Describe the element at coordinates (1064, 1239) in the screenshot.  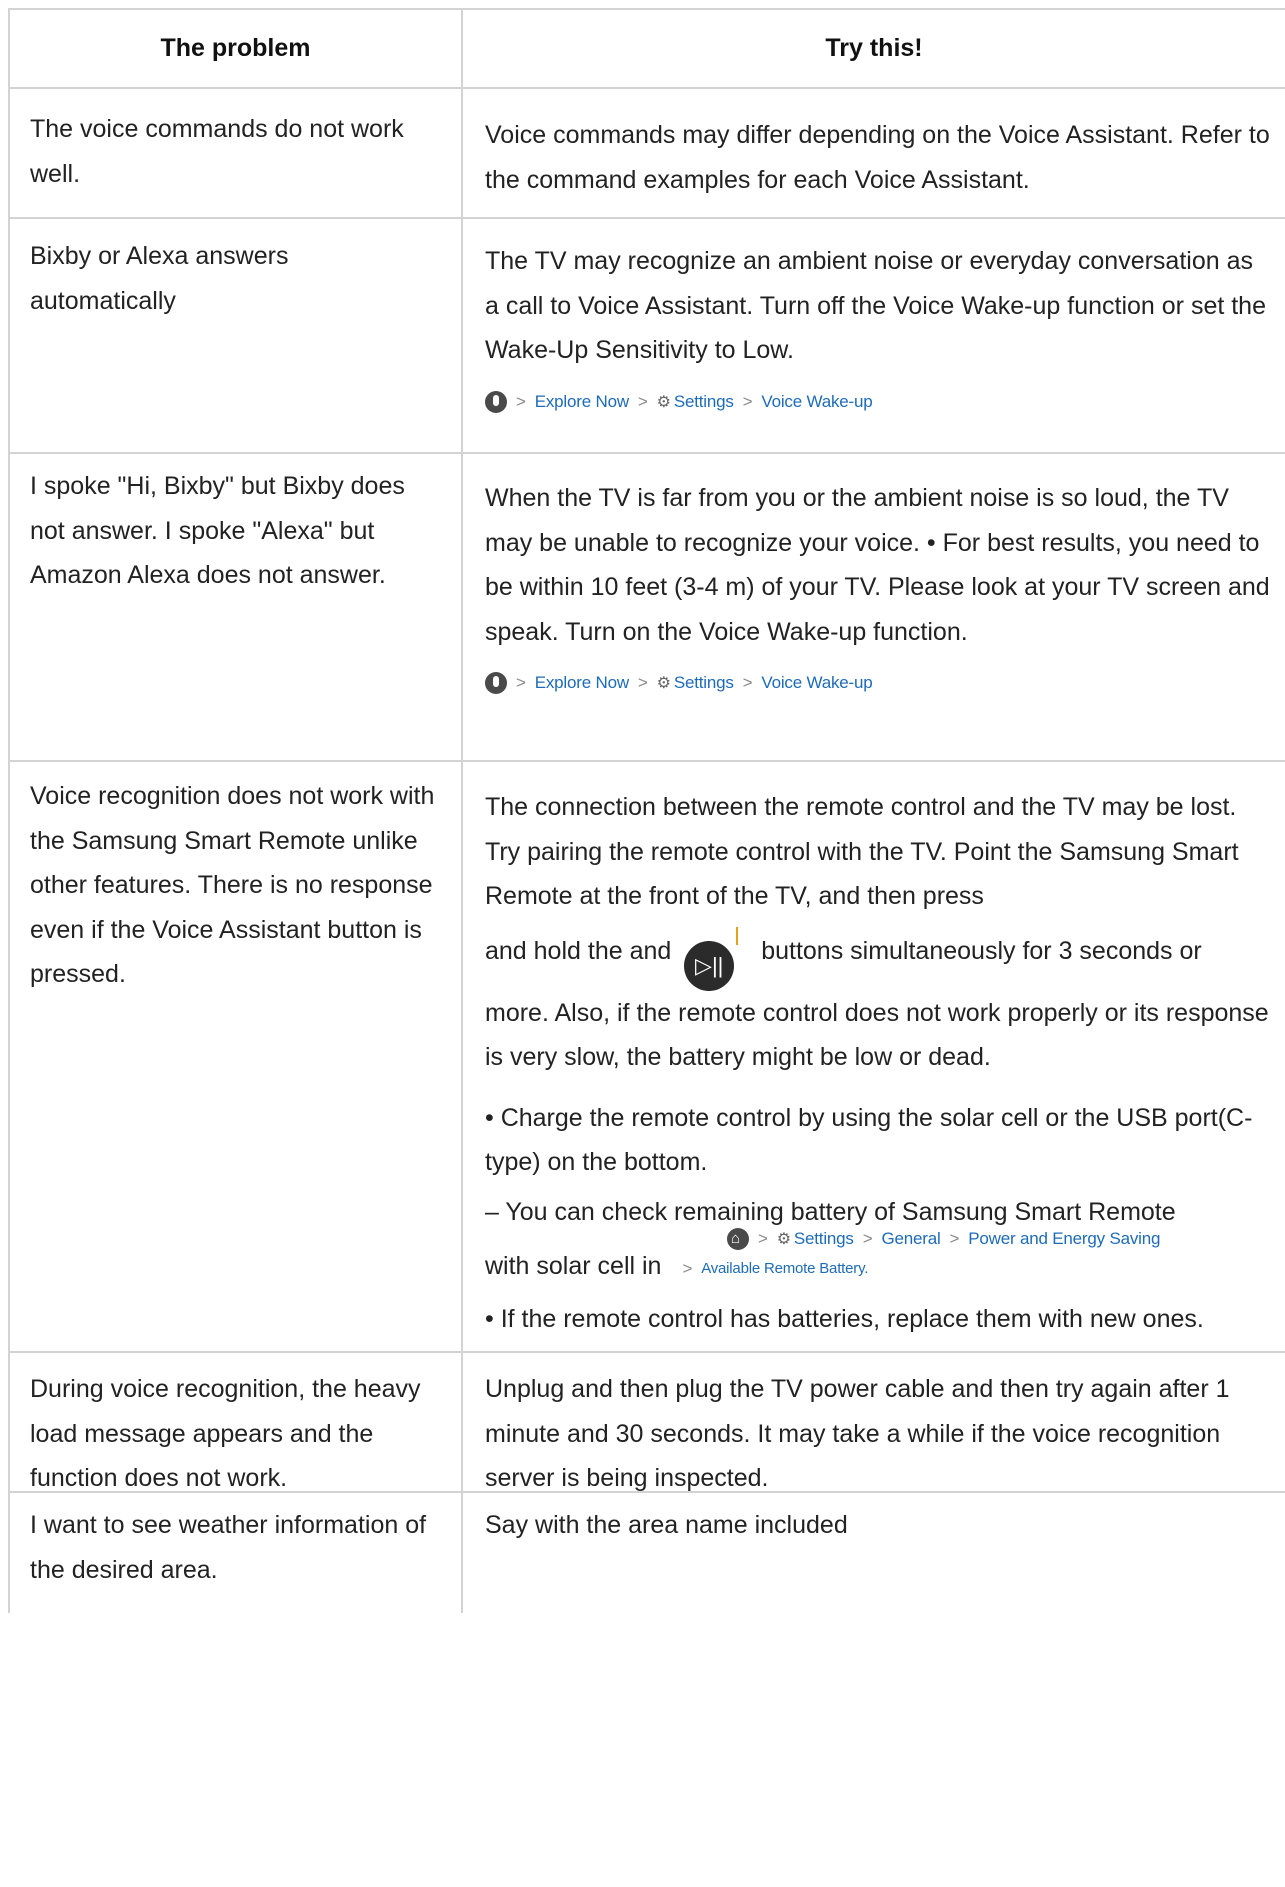
I see `path-power-energy-saving: Power and Energy Saving` at that location.